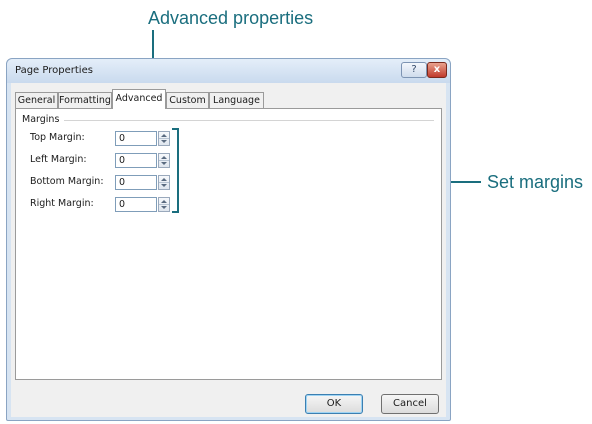  Describe the element at coordinates (58, 159) in the screenshot. I see `left-margin-label: Left Margin:` at that location.